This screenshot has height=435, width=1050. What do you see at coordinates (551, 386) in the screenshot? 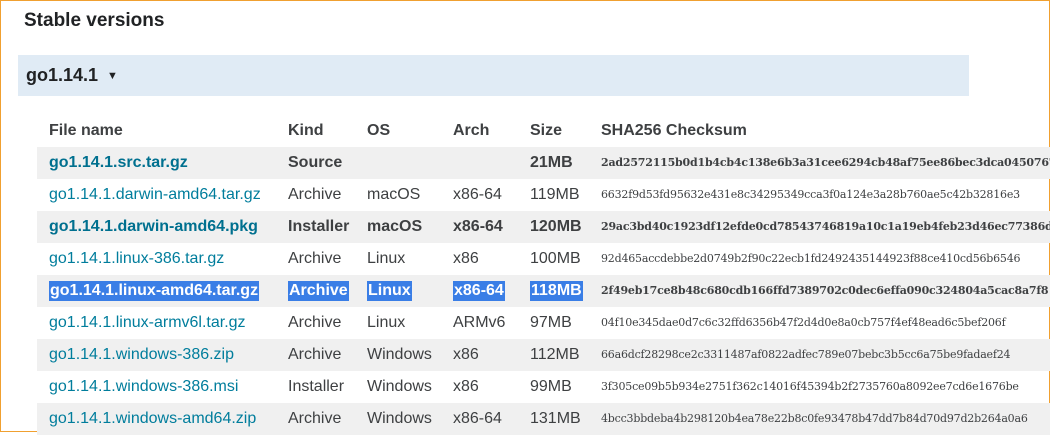
I see `size-cell: 99MB` at bounding box center [551, 386].